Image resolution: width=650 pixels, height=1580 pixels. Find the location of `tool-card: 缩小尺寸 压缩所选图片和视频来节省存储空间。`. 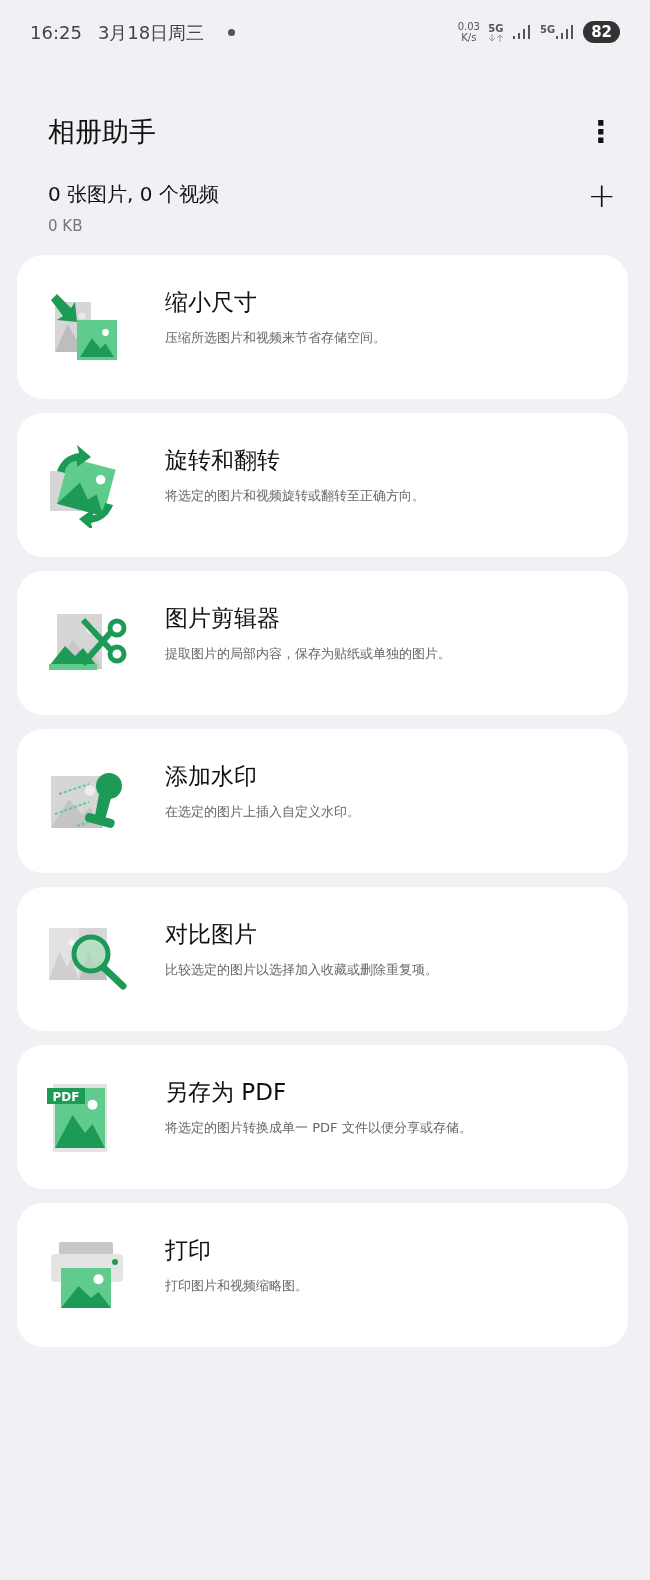

tool-card: 缩小尺寸 压缩所选图片和视频来节省存储空间。 is located at coordinates (322, 327).